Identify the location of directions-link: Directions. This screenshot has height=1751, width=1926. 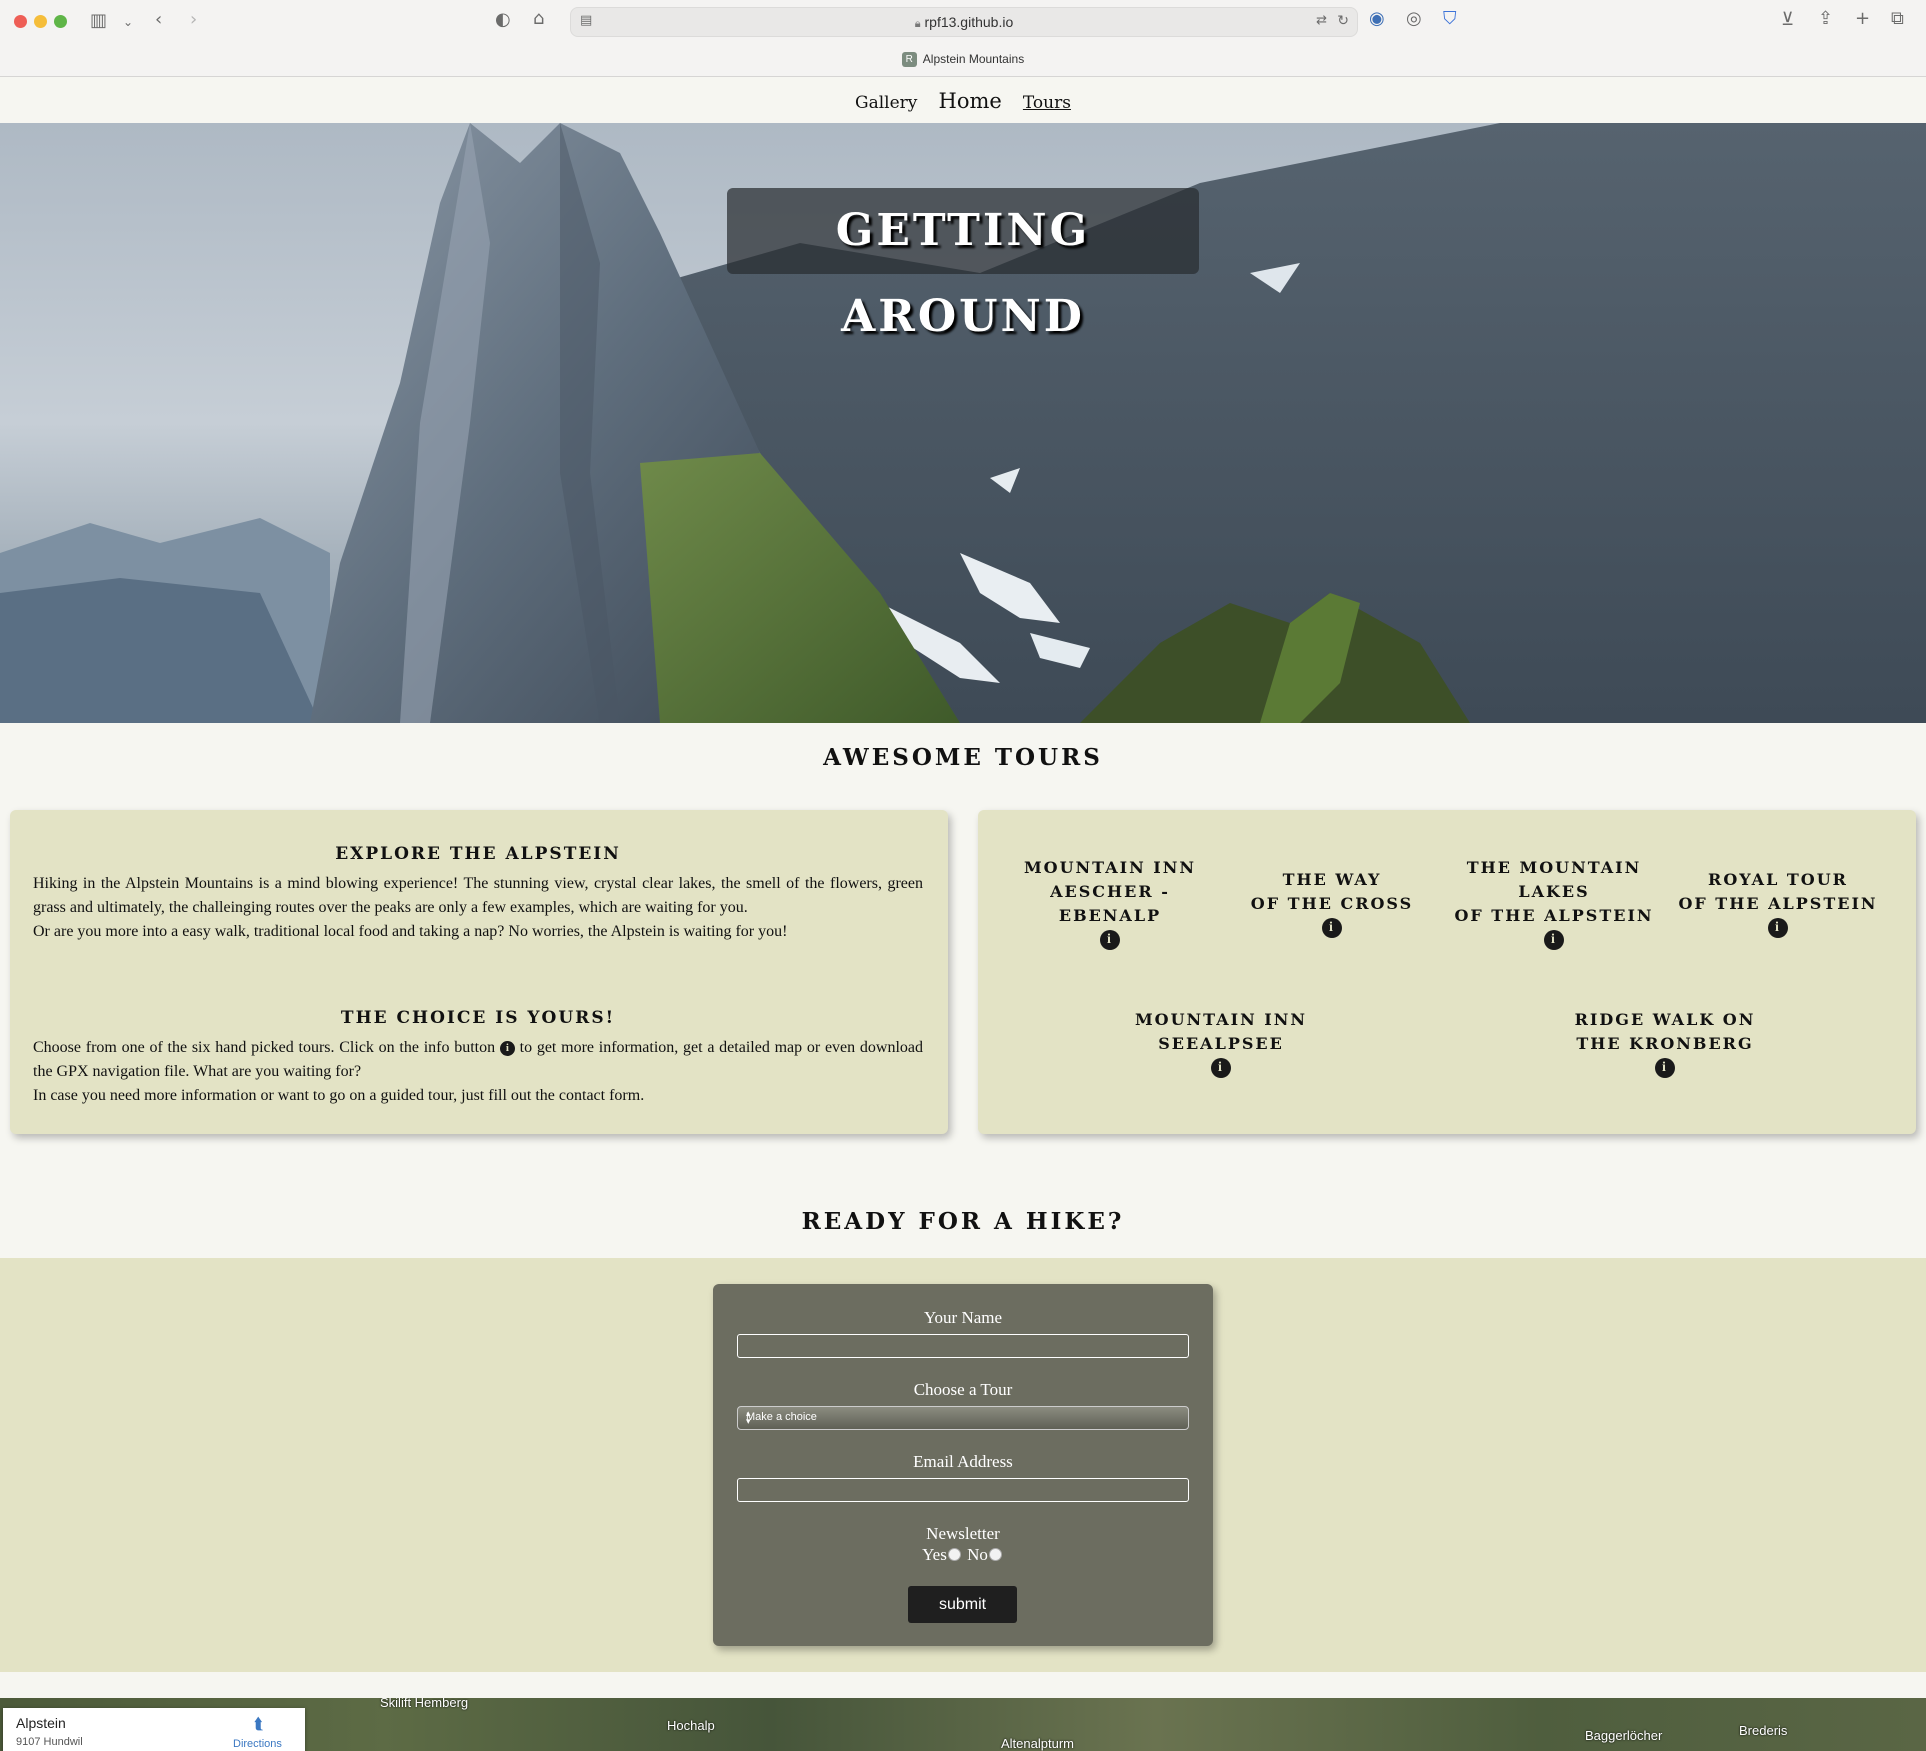
(257, 1744).